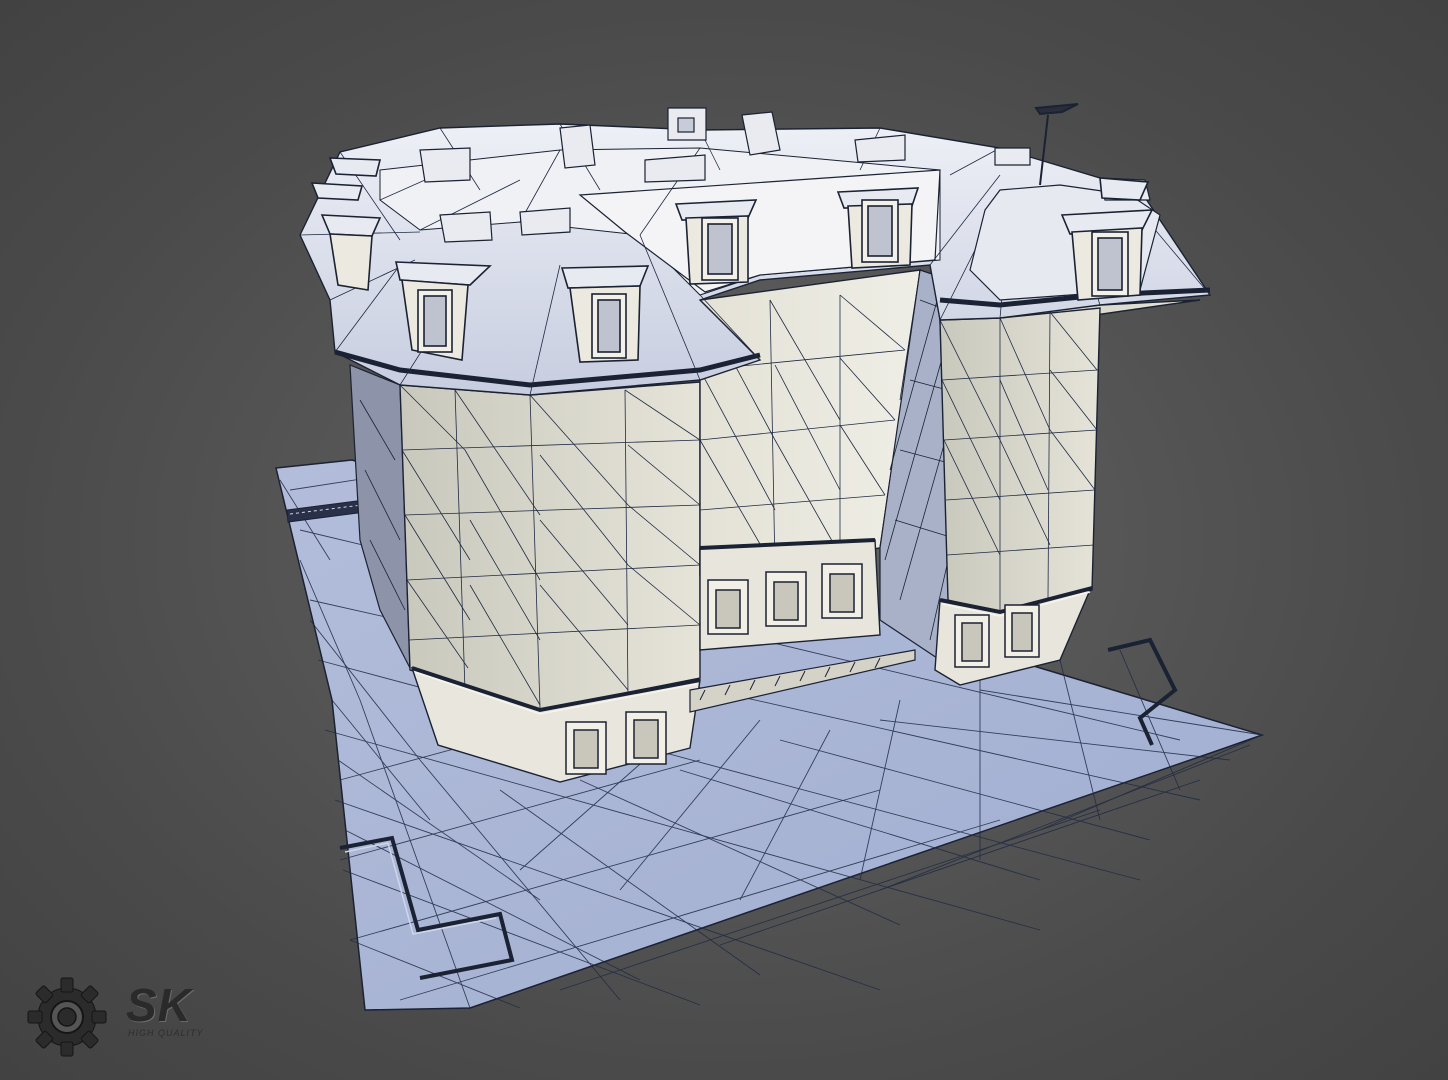 The height and width of the screenshot is (1080, 1448). I want to click on brand-name: SK, so click(159, 1005).